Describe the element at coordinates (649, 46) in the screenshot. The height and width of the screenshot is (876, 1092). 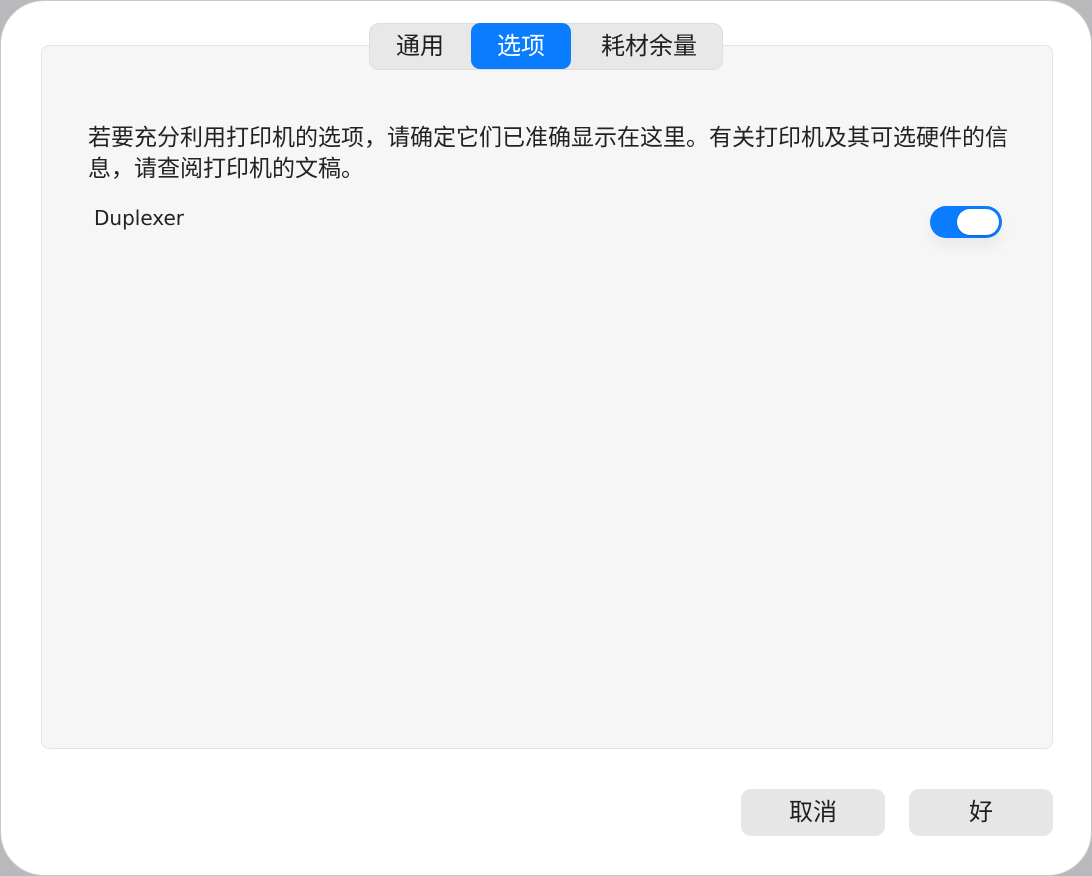
I see `tab-supply-levels: 耗材余量` at that location.